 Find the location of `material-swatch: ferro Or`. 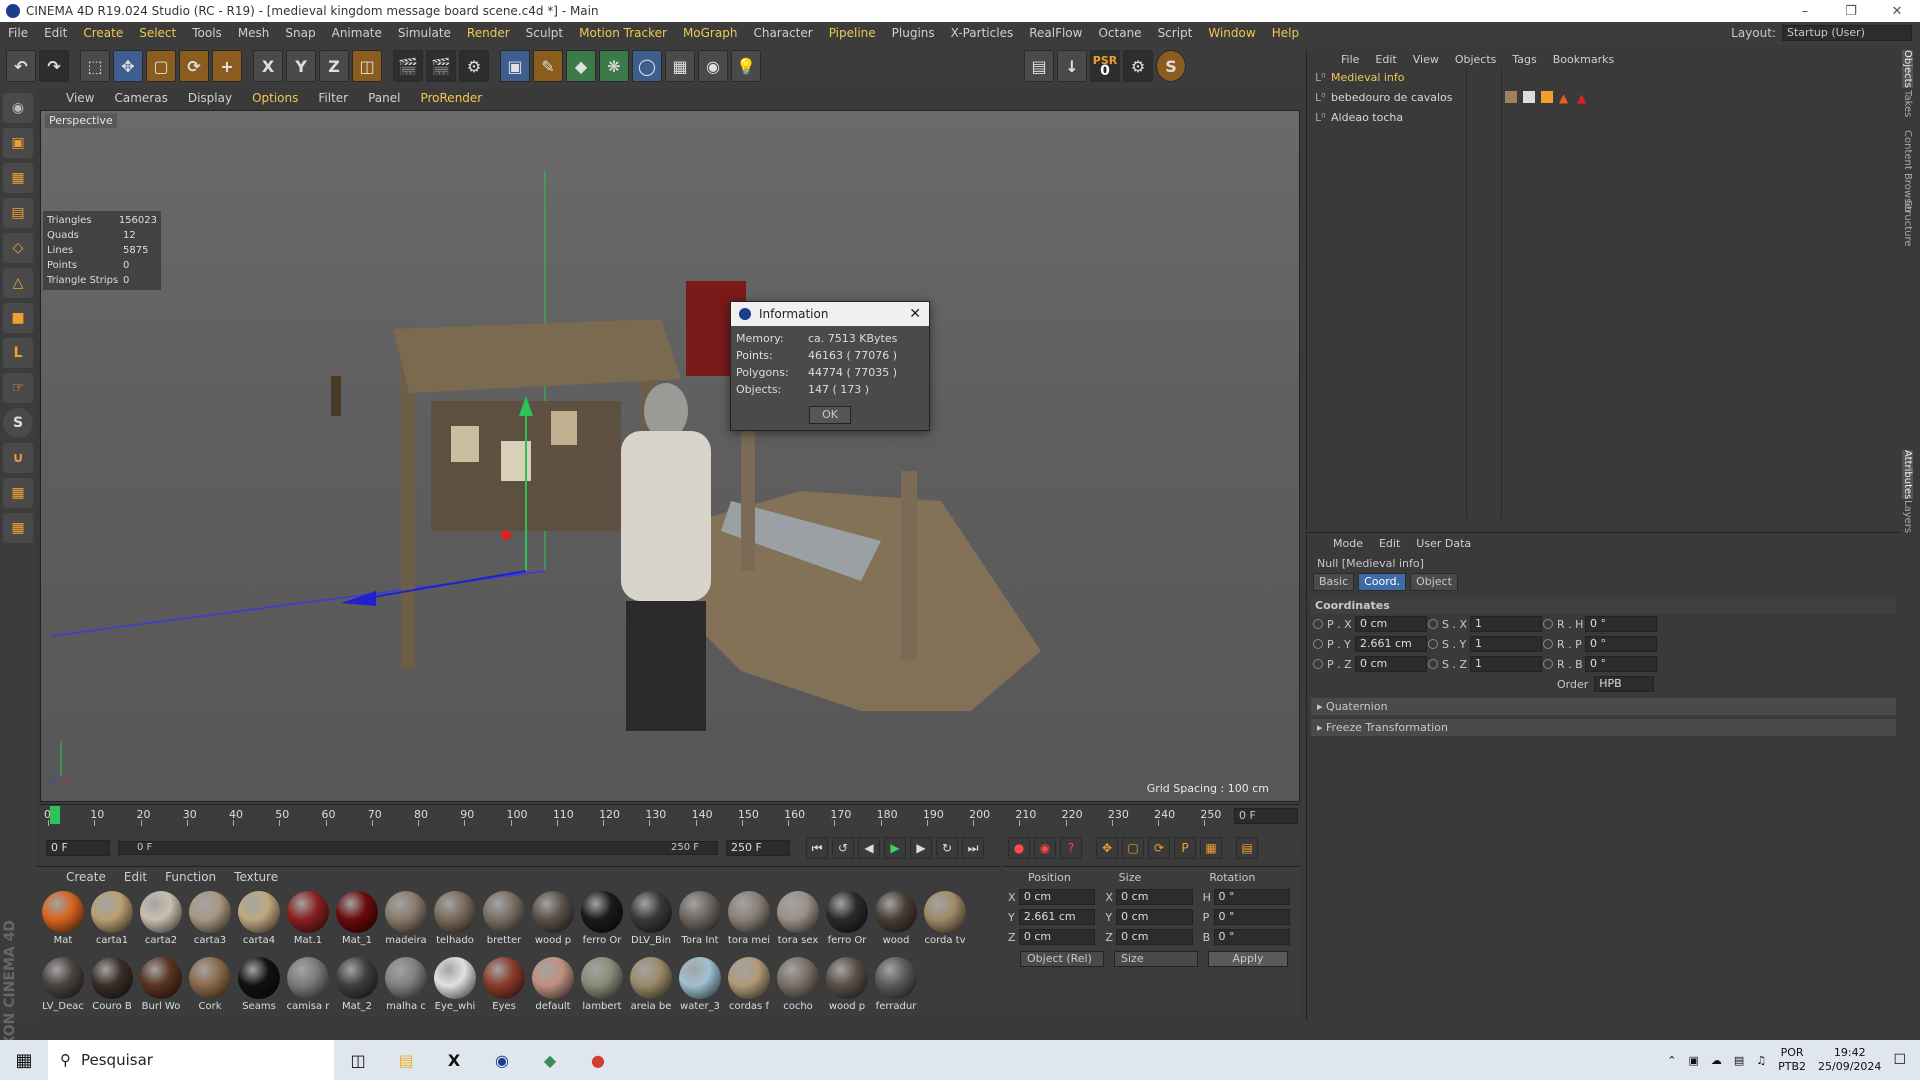

material-swatch: ferro Or is located at coordinates (847, 920).